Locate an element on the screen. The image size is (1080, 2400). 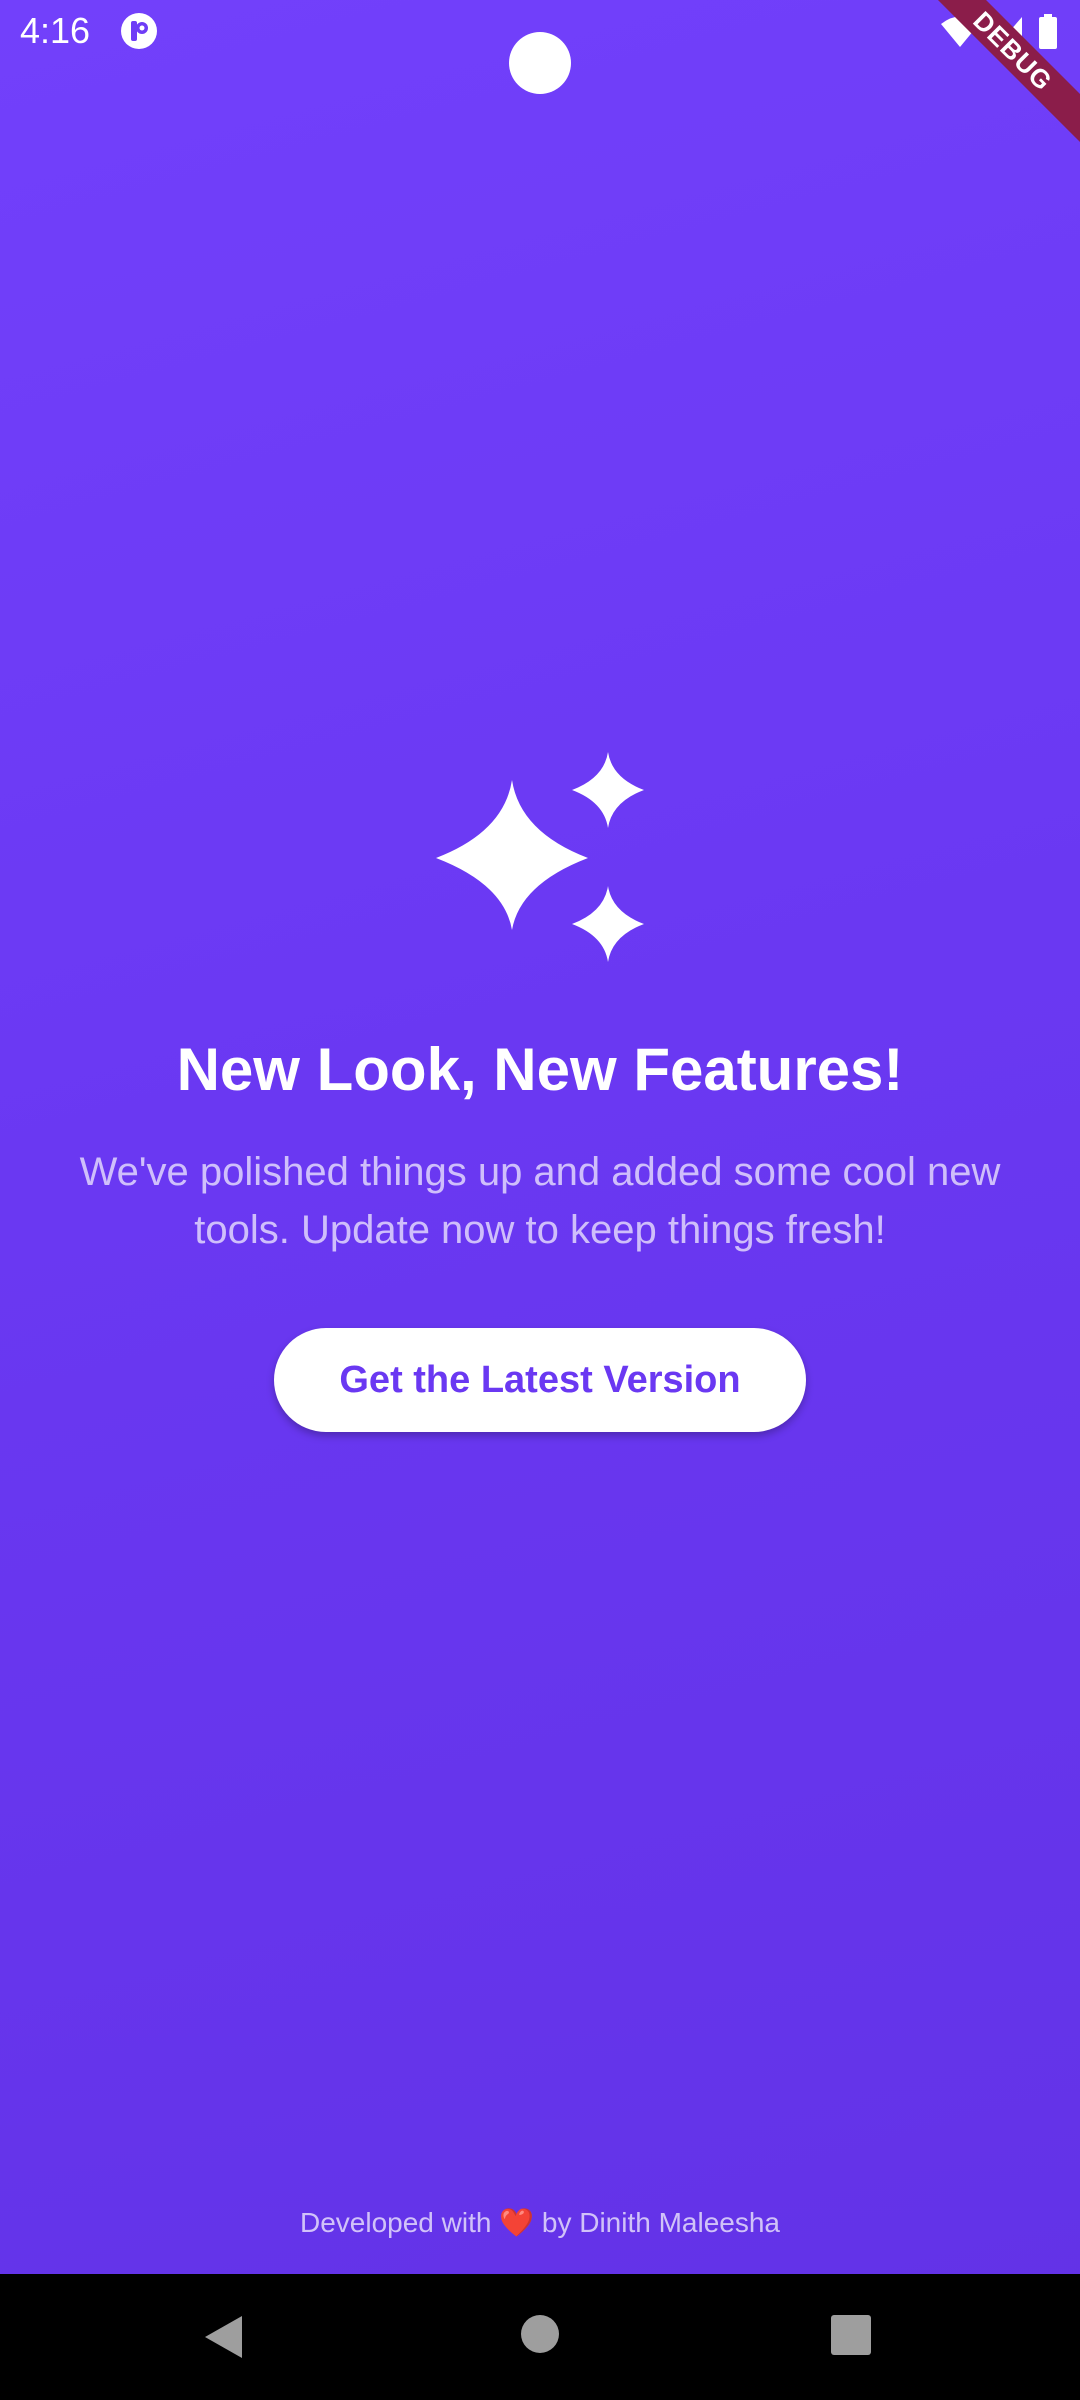
home-icon is located at coordinates (540, 2334).